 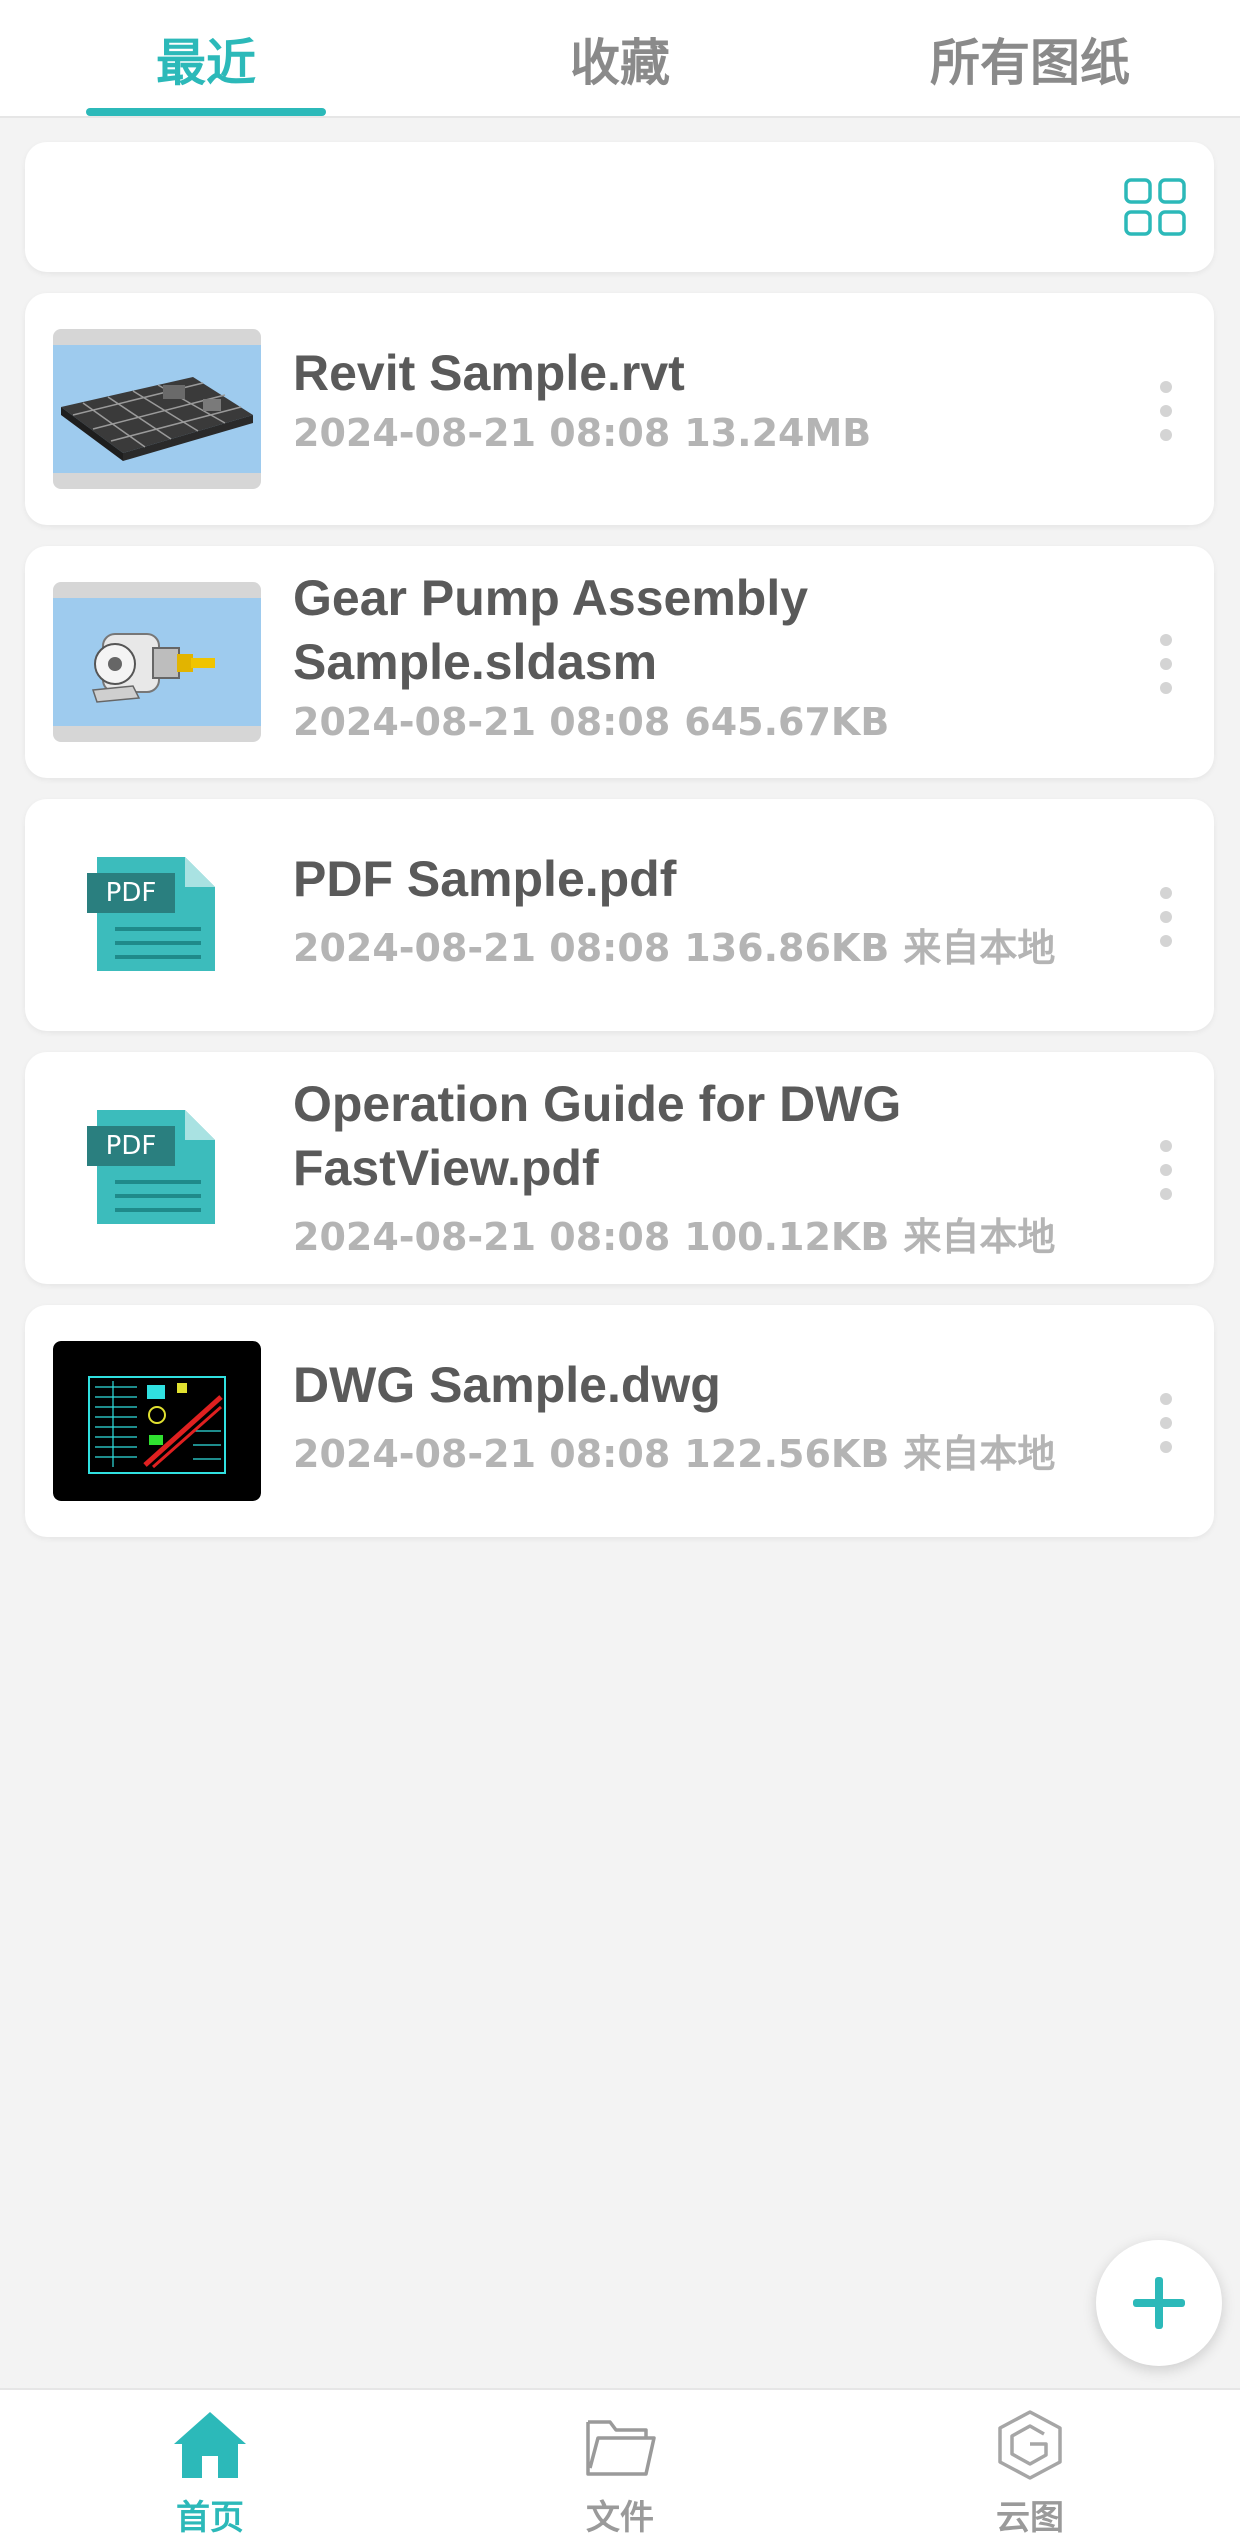 I want to click on file-meta: 2024-08-21 08:08 122.56KB 来自本地, so click(x=693, y=1450).